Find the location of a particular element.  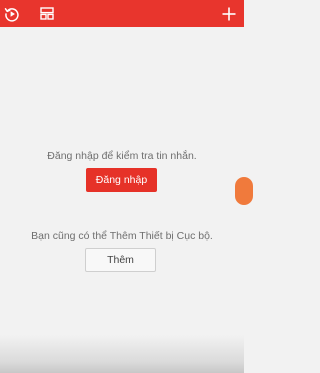

layout-grid-icon is located at coordinates (47, 13).